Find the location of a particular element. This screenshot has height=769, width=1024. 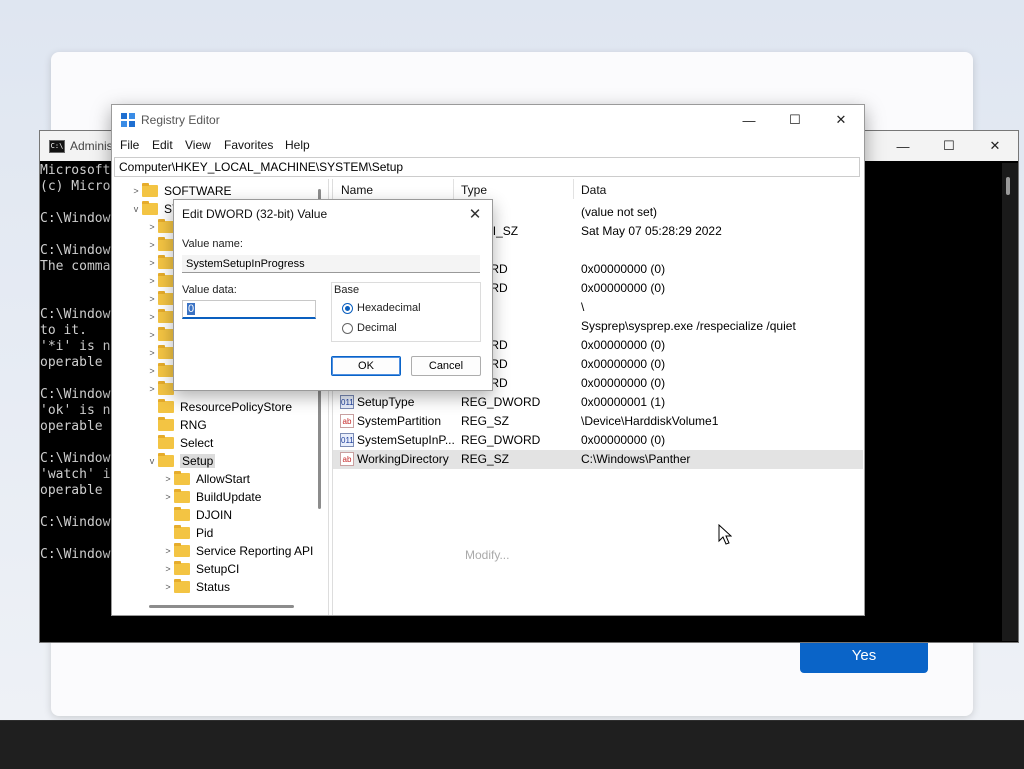

regedit-titlebar: Registry Editor — ☐ ✕ is located at coordinates (488, 120).